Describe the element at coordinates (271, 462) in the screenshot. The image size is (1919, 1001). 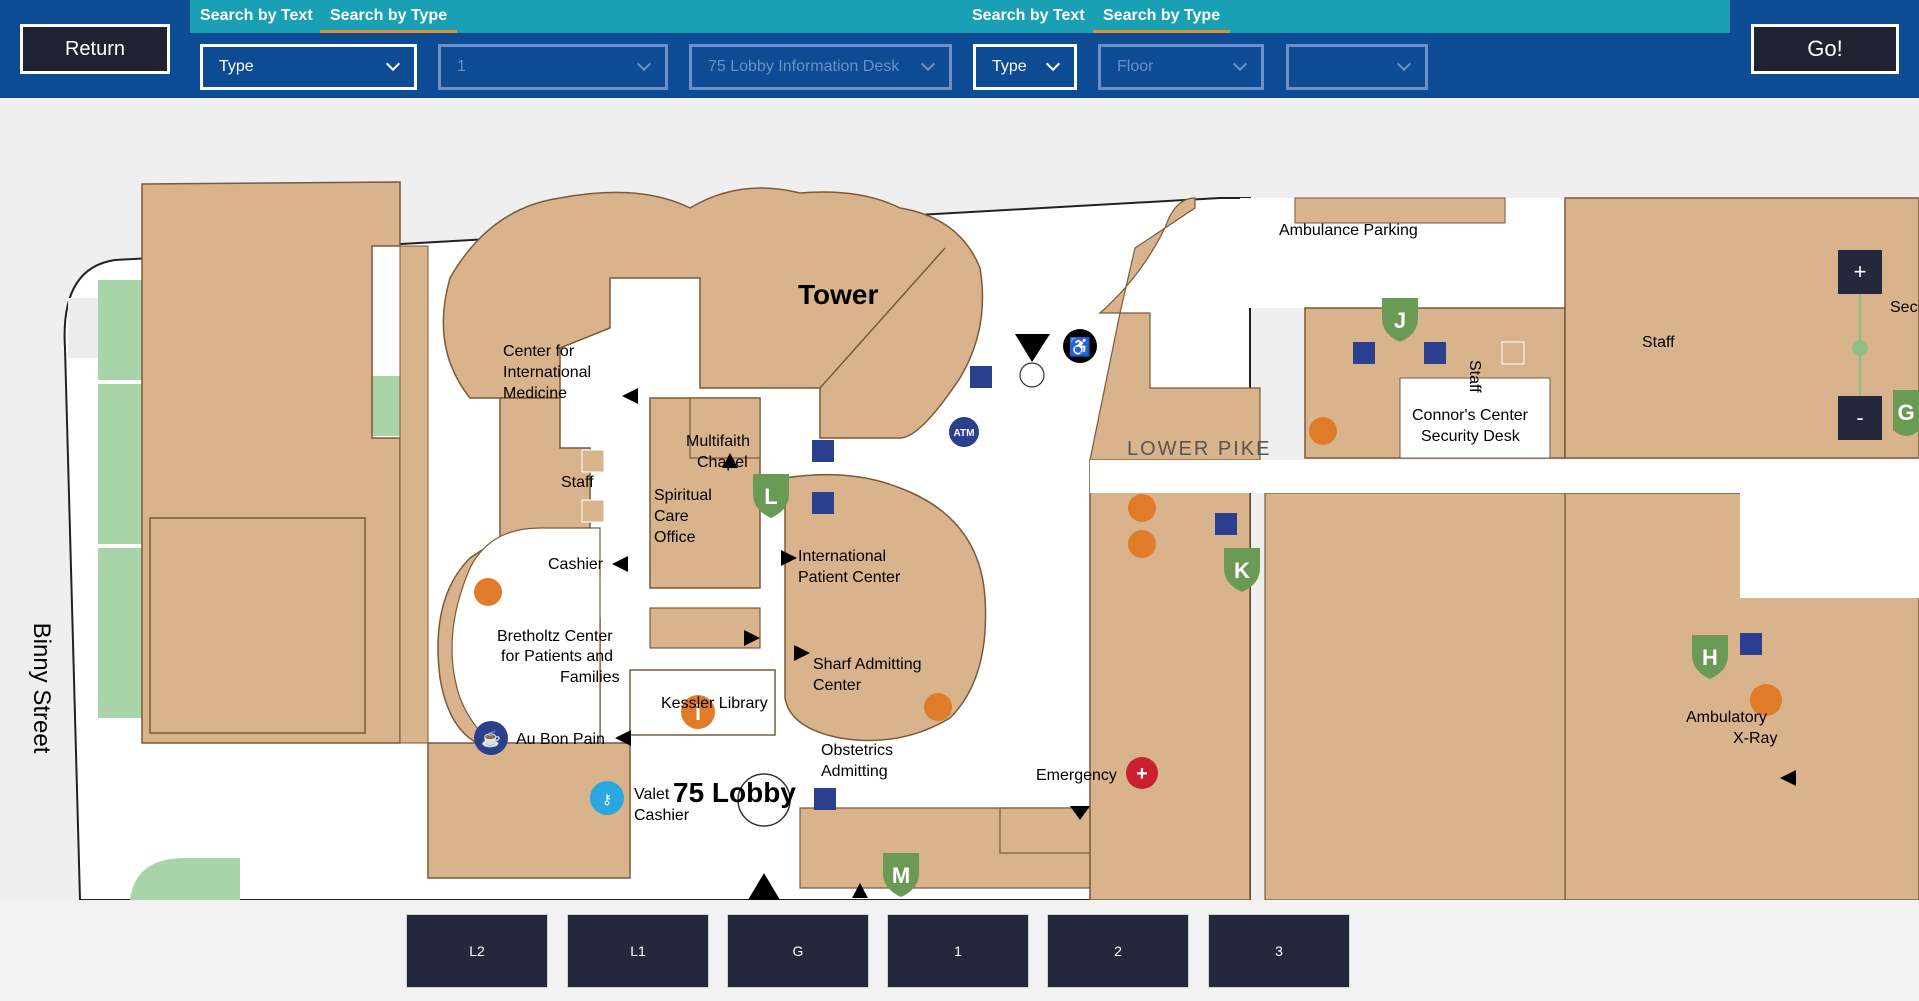
I see `west-building` at that location.